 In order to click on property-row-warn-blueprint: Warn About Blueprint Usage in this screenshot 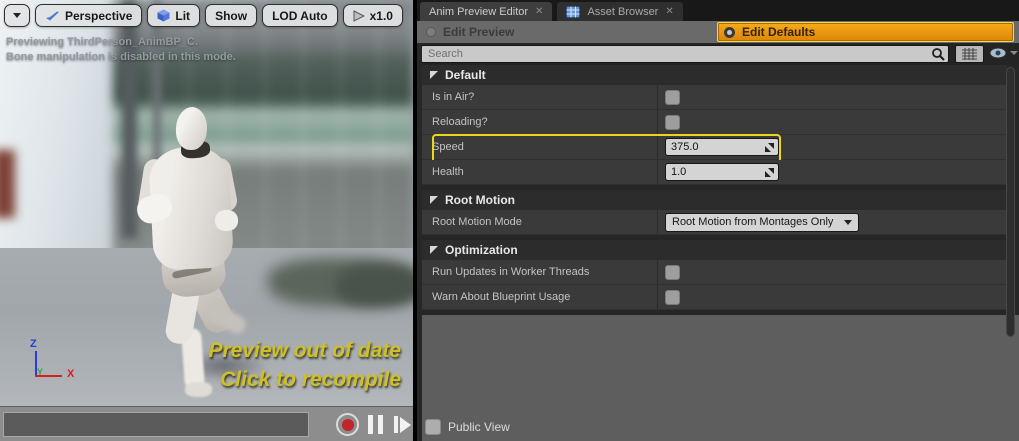, I will do `click(714, 297)`.